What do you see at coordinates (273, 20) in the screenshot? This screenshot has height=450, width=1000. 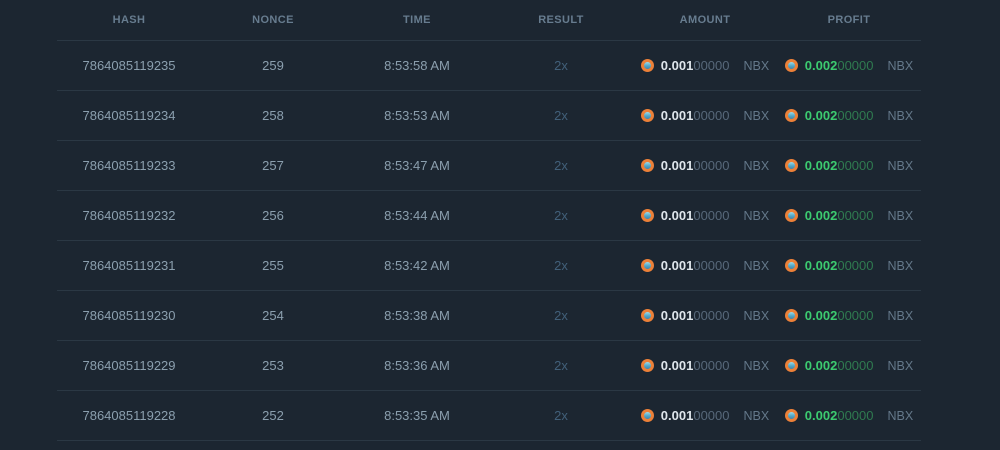 I see `column-header-nonce: NONCE` at bounding box center [273, 20].